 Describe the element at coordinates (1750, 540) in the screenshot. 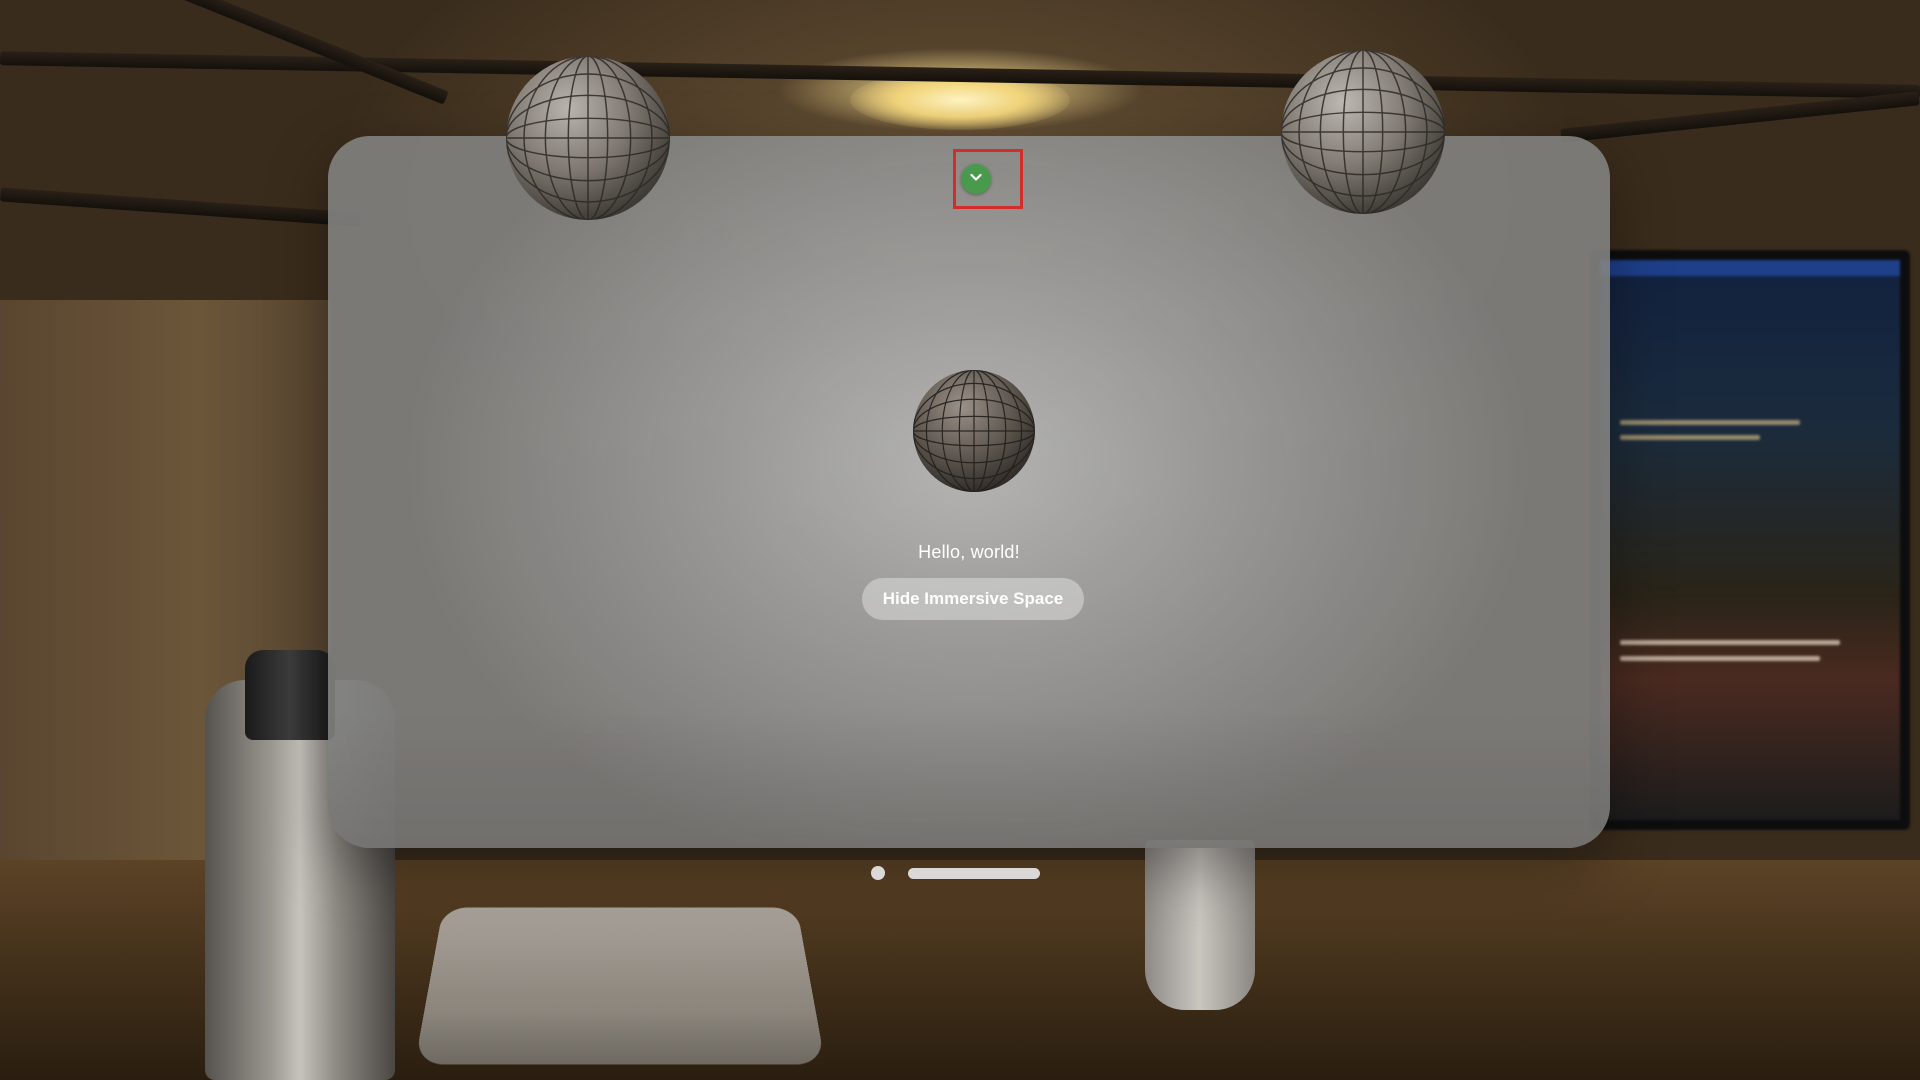

I see `desktop-monitor` at that location.